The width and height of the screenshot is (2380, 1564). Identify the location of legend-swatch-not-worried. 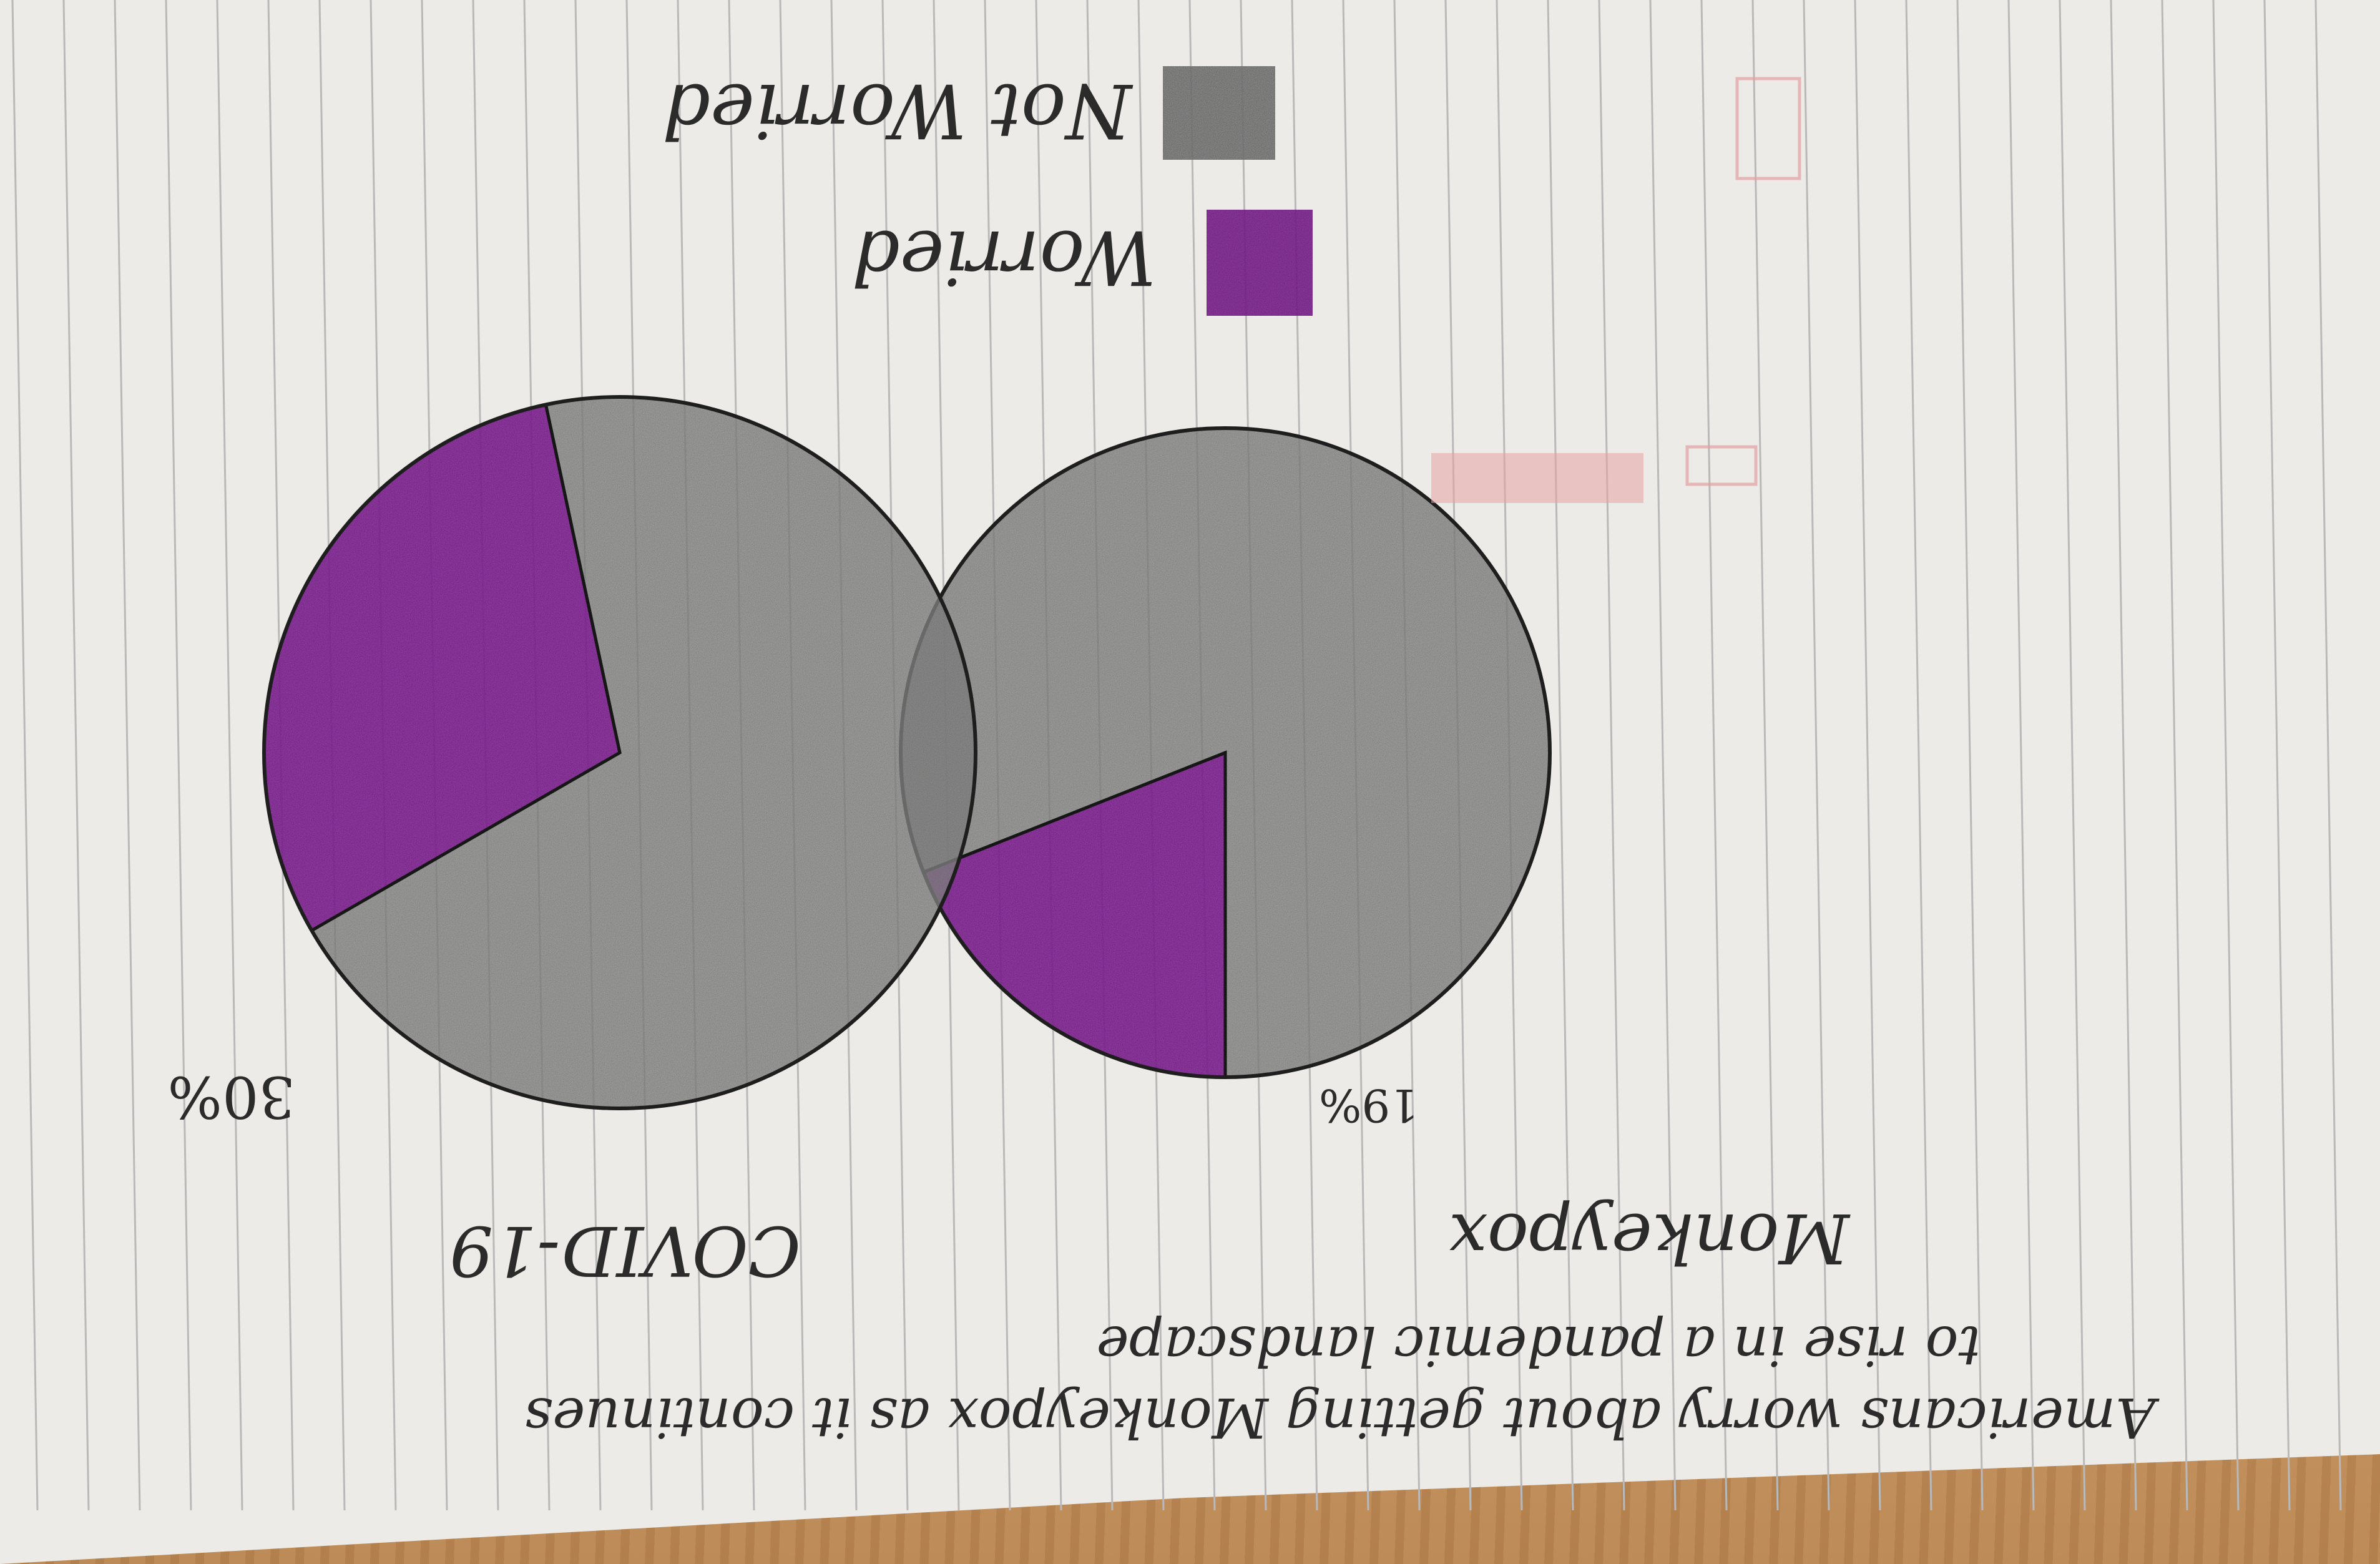
(1219, 113).